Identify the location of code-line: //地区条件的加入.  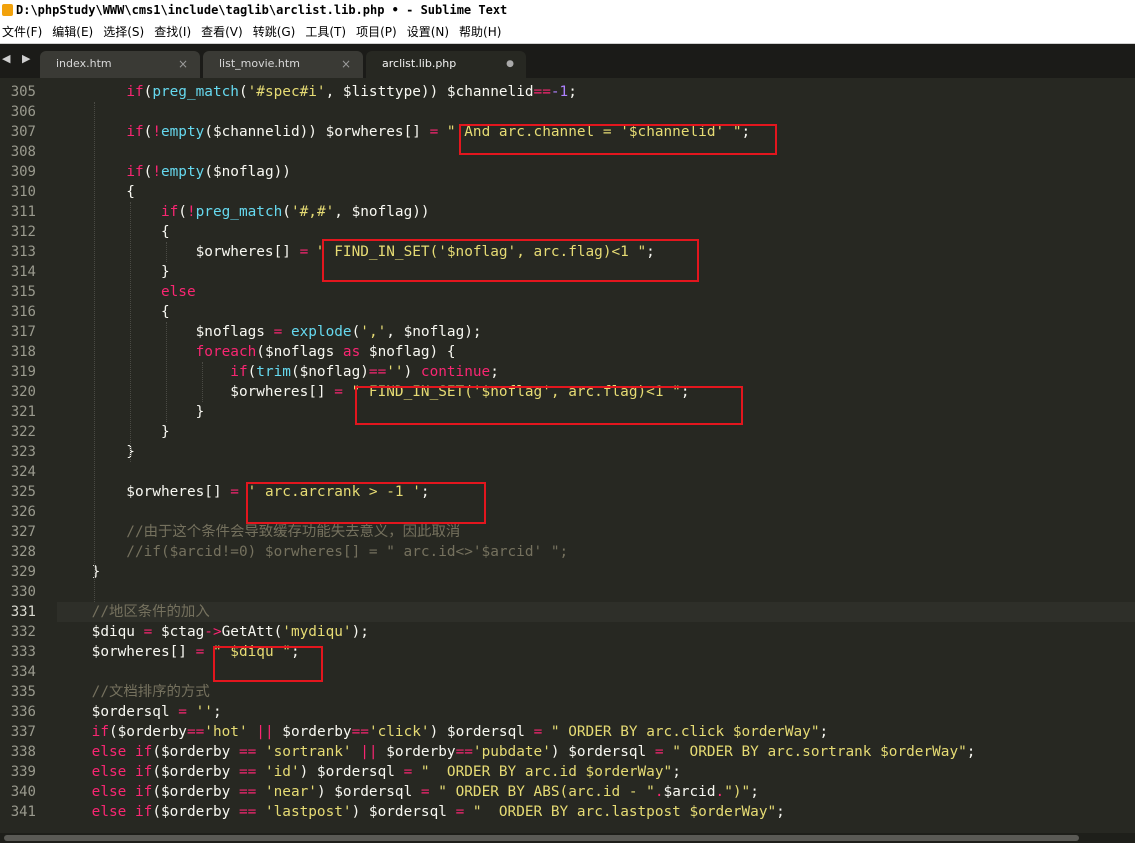
(596, 612).